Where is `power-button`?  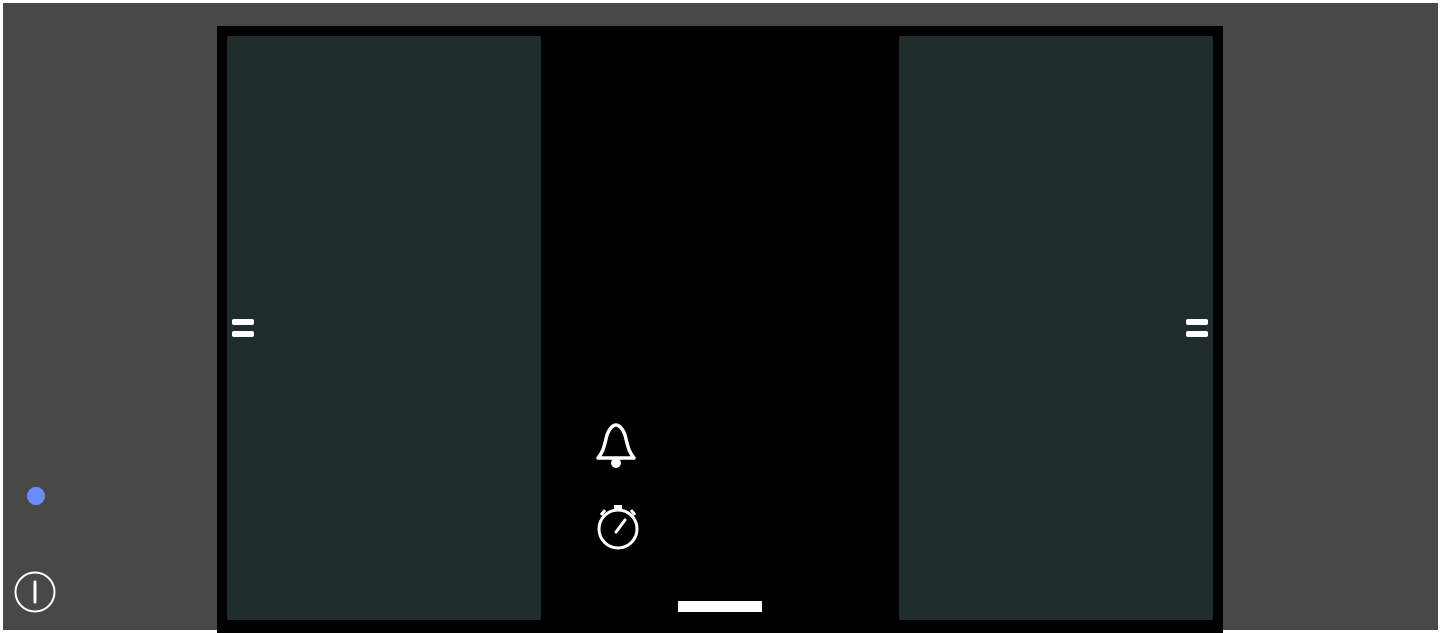
power-button is located at coordinates (35, 592).